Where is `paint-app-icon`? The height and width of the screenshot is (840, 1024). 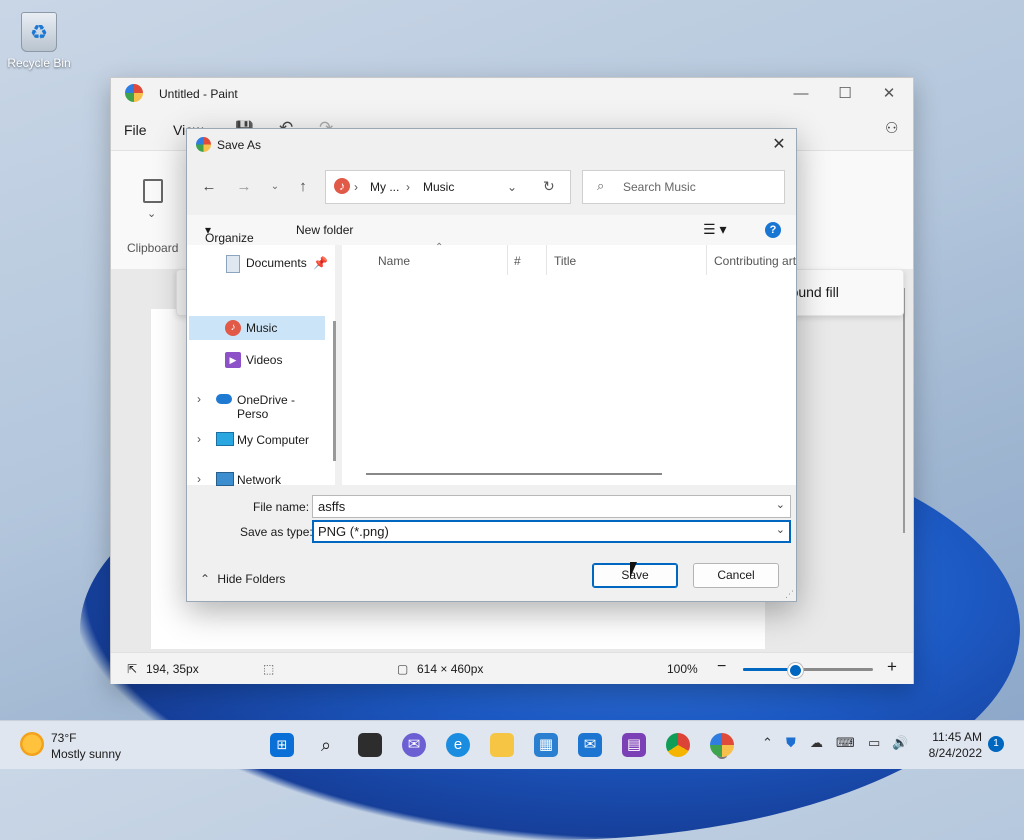
paint-app-icon is located at coordinates (203, 144).